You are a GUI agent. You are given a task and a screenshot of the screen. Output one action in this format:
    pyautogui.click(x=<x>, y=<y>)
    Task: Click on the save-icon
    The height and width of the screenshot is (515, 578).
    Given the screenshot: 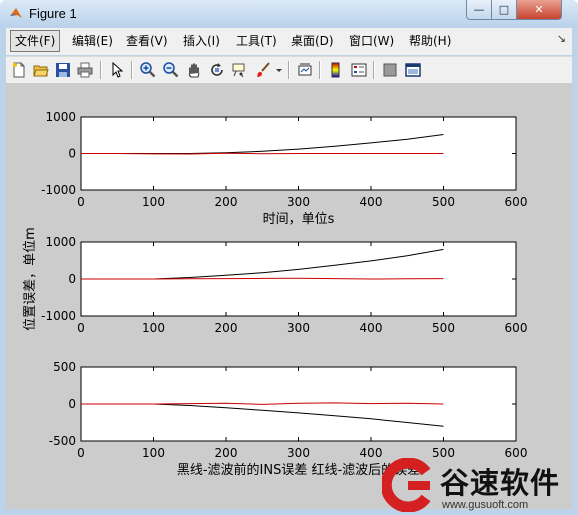 What is the action you would take?
    pyautogui.click(x=63, y=70)
    